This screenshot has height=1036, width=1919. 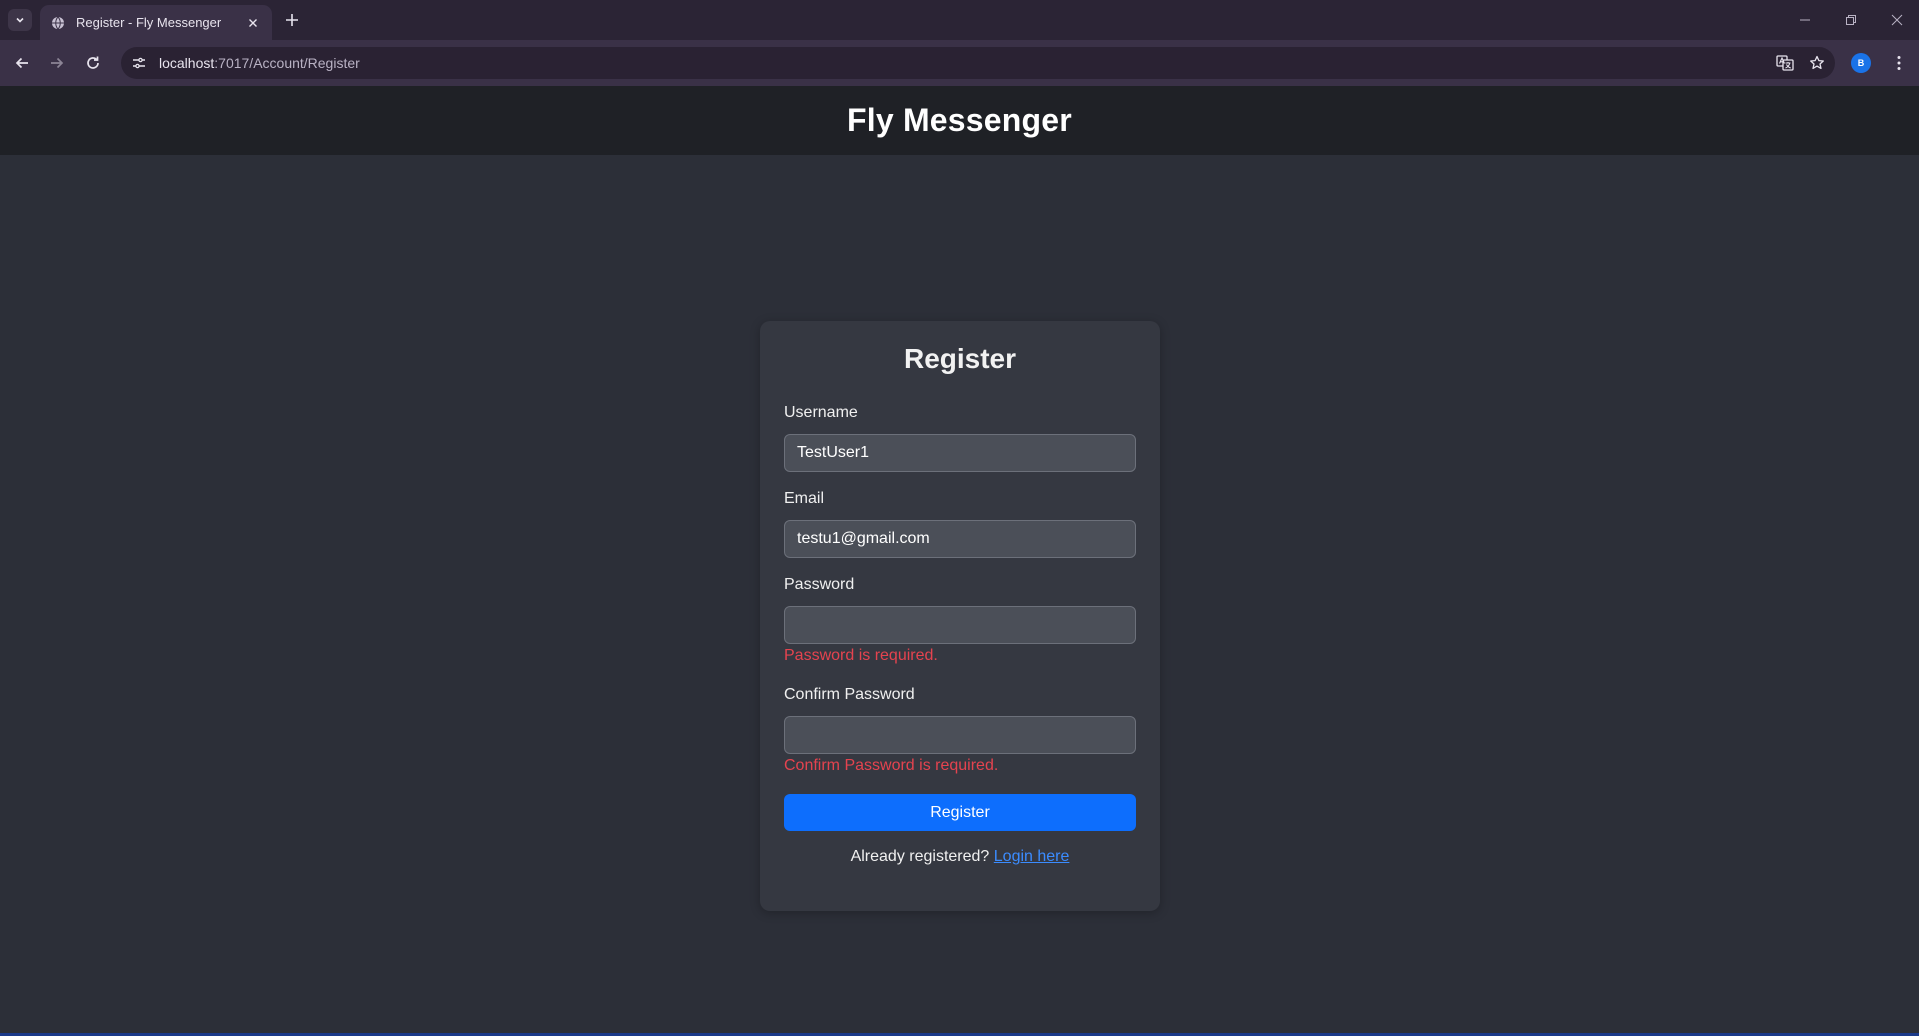 I want to click on username-input, so click(x=960, y=453).